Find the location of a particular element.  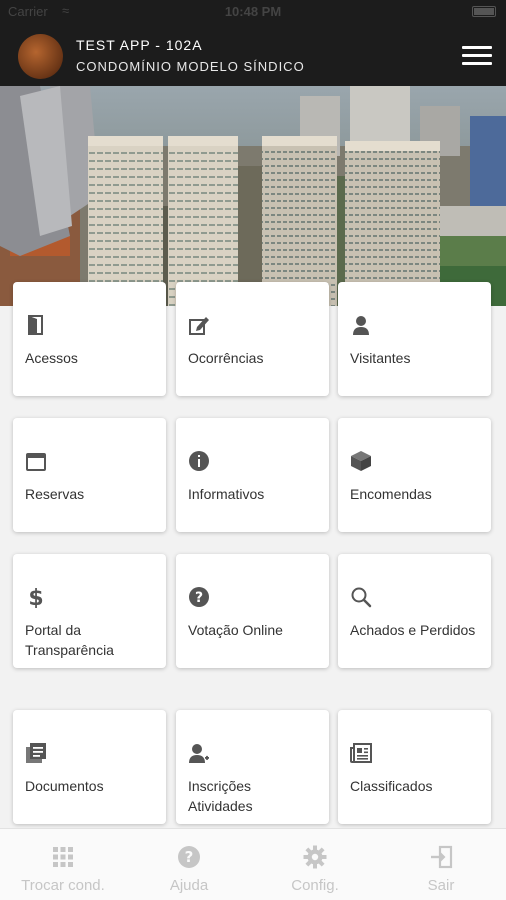

menu-card-portal-transparencia: $ Portal da Transparência is located at coordinates (89, 611).